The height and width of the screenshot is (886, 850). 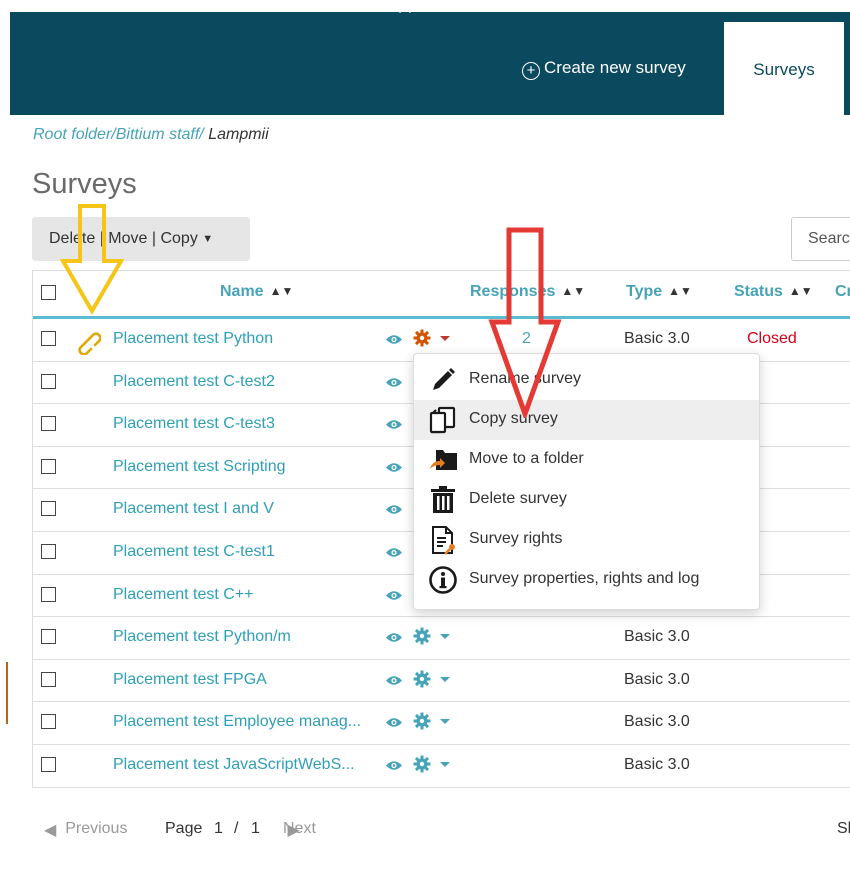 I want to click on previous-page-button: ◀ Previous, so click(x=85, y=830).